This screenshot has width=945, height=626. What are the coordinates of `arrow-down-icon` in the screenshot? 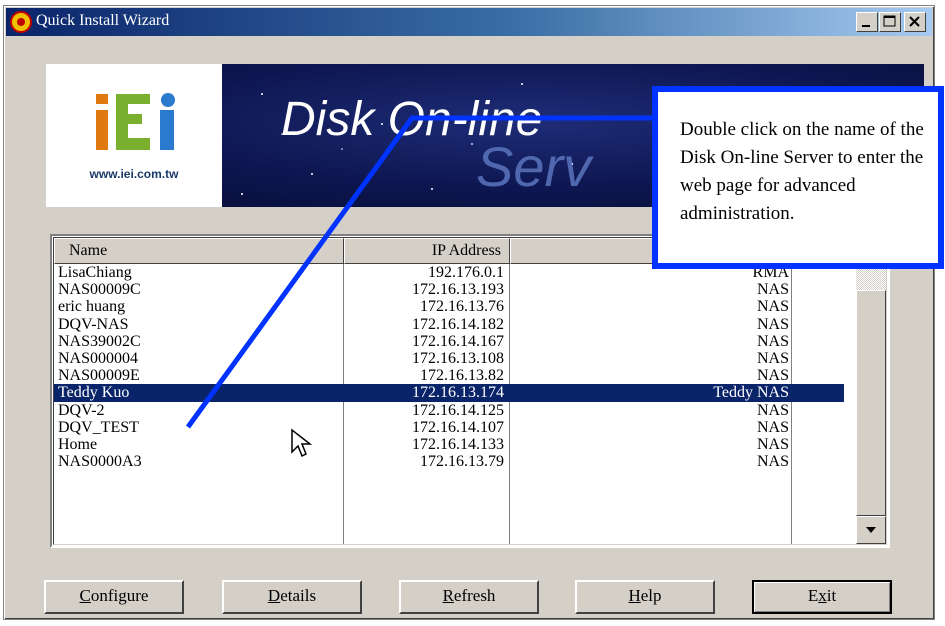 It's located at (871, 530).